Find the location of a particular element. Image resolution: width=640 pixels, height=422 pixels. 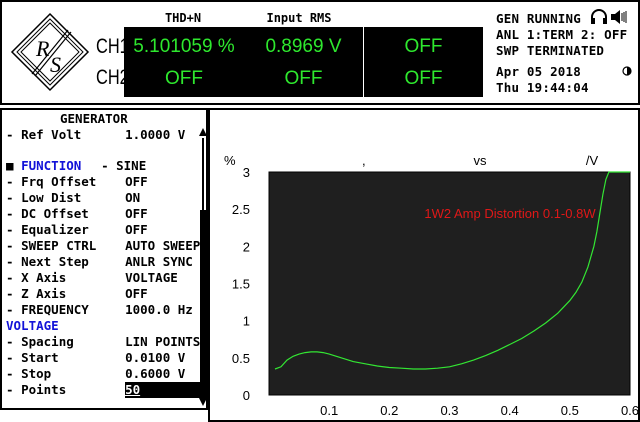

generator-row-dc-offset: - DC Offset OFF is located at coordinates (77, 214).